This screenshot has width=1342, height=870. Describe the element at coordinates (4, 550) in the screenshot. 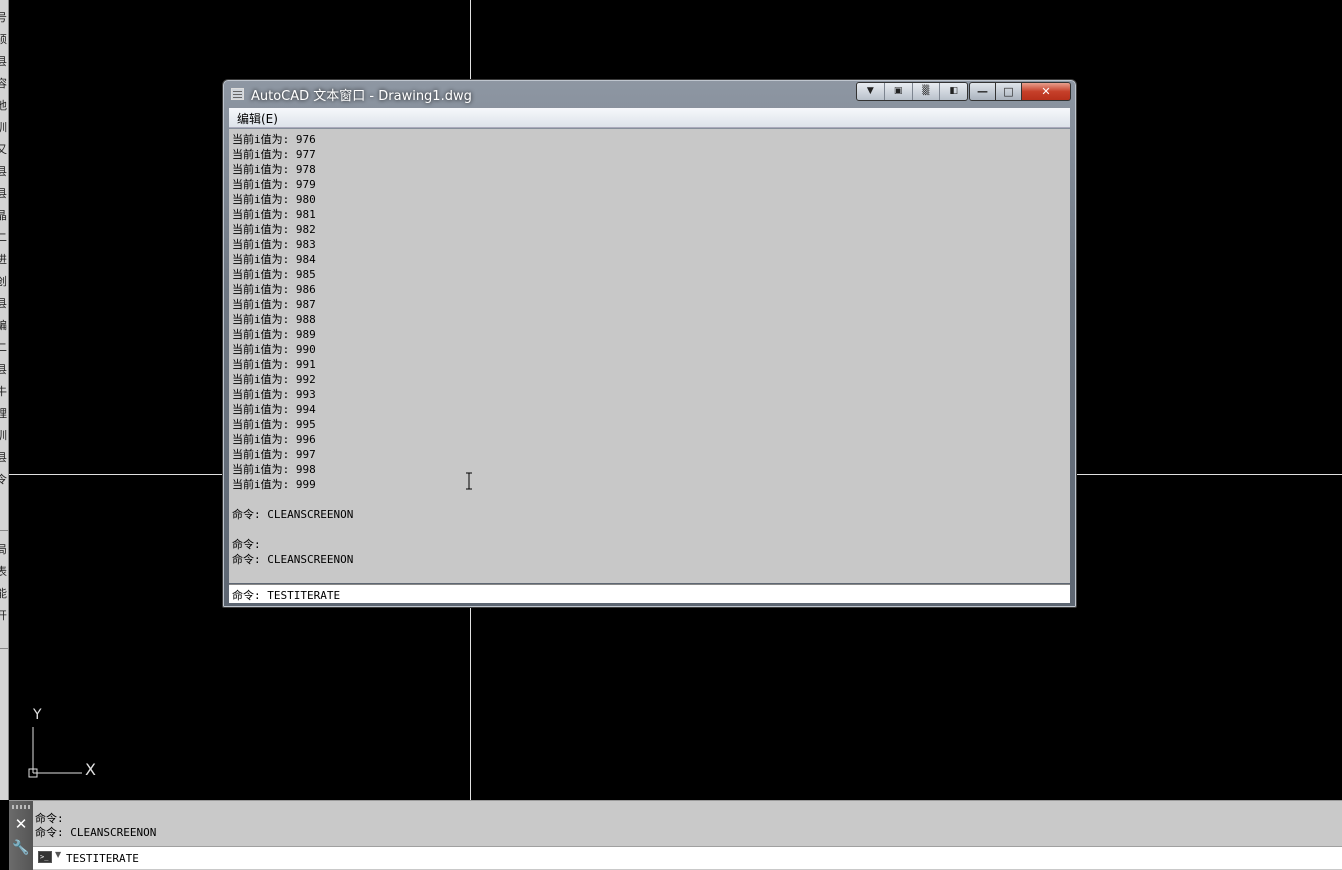

I see `palette-item: 局` at that location.